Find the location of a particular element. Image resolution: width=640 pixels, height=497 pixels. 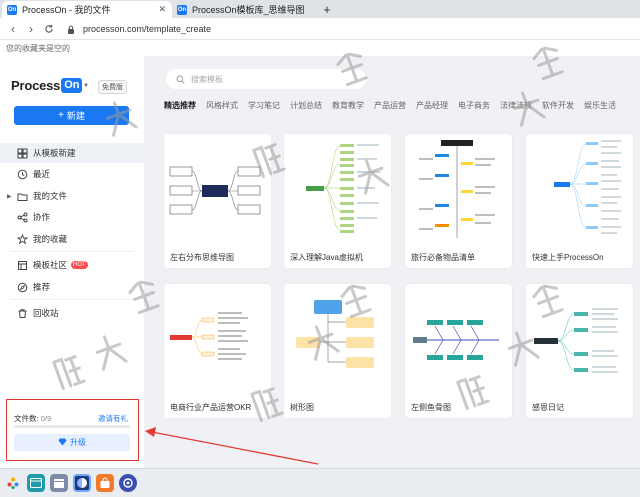

bookmarks-bar: 您的收藏夹是空的 is located at coordinates (320, 48).